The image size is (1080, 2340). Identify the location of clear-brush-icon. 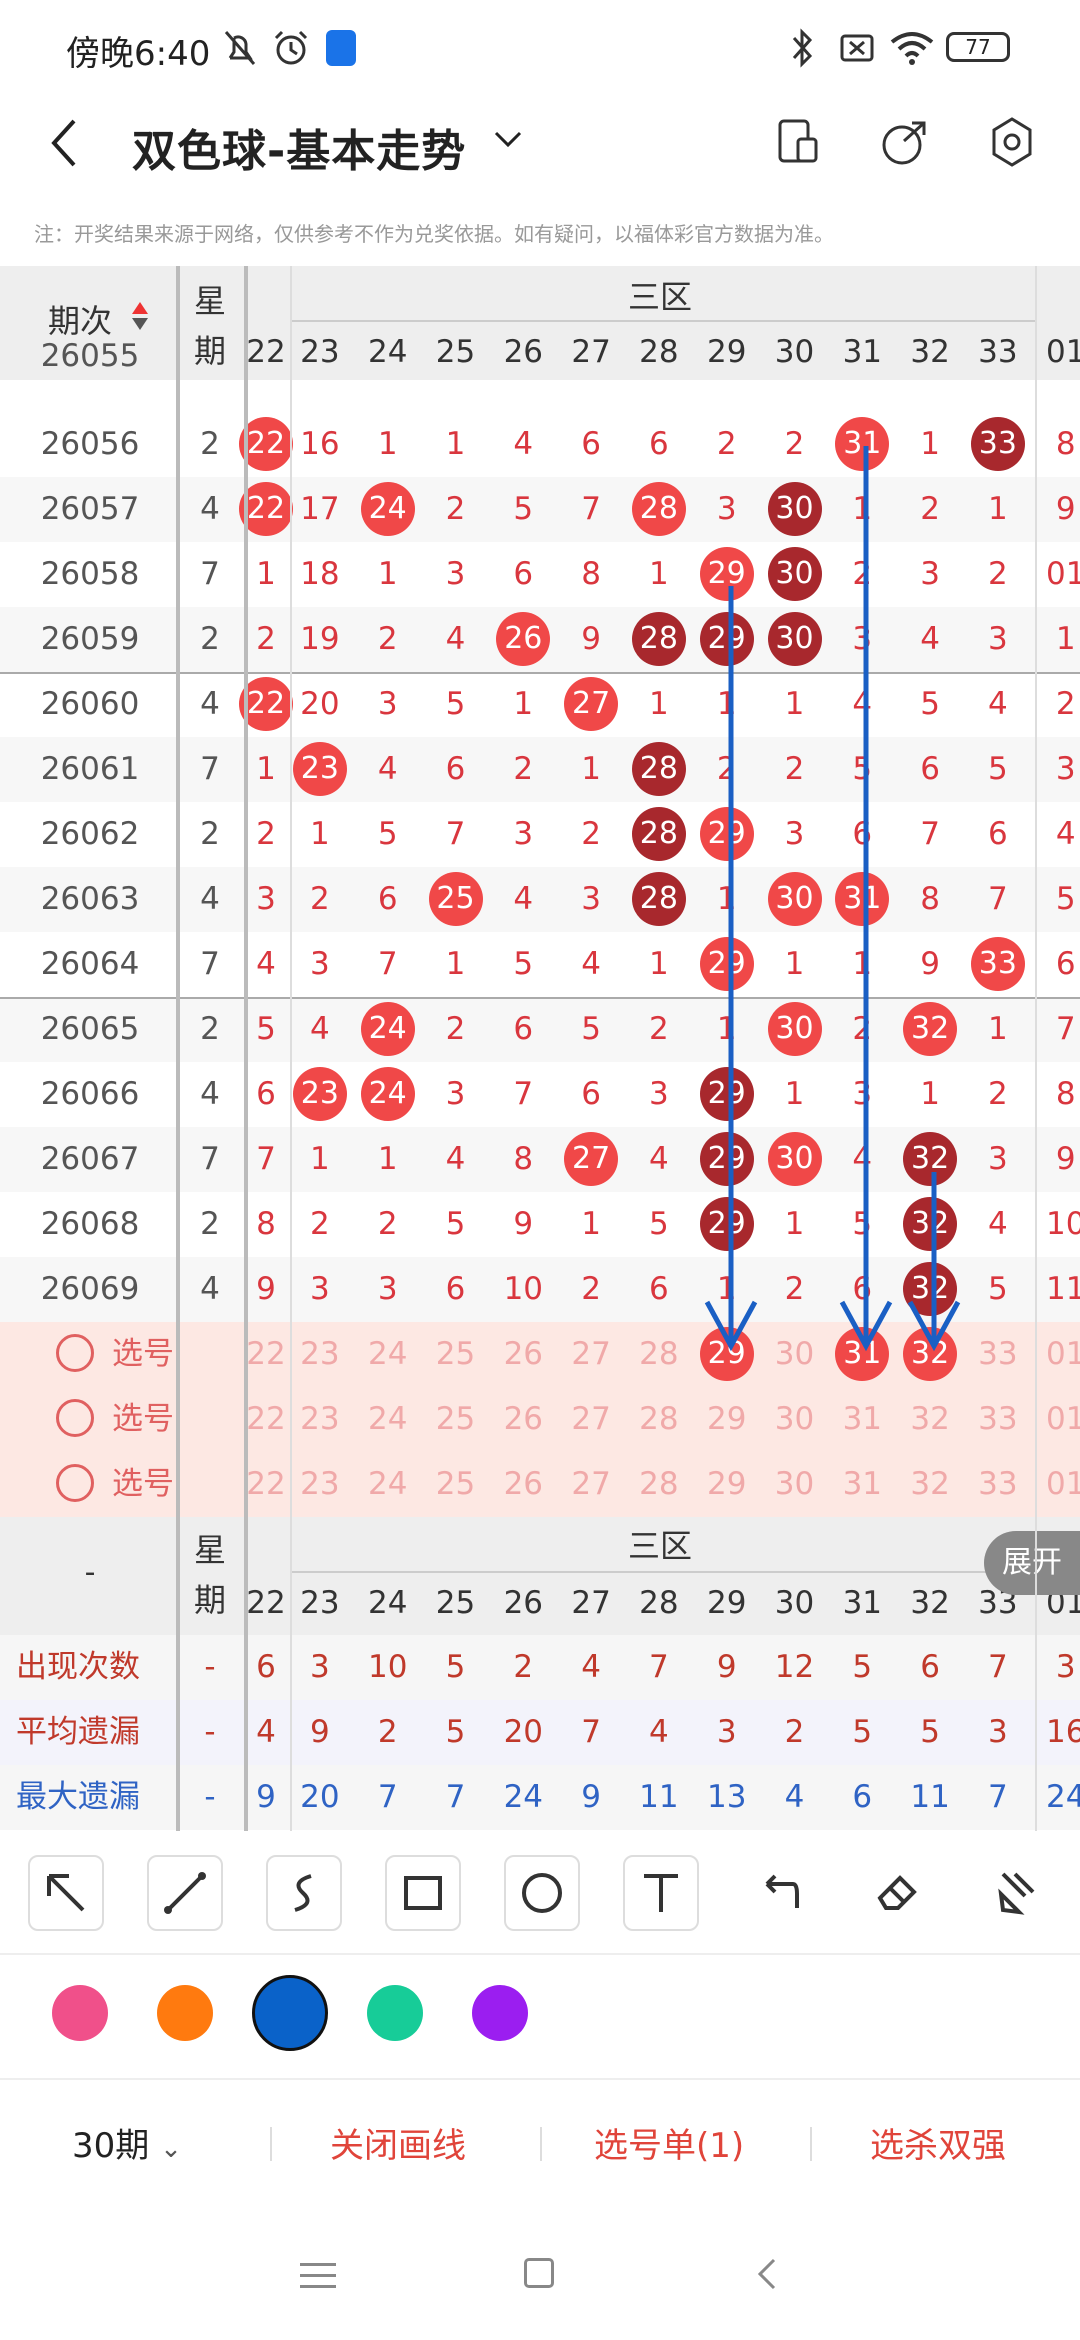
(1016, 1893).